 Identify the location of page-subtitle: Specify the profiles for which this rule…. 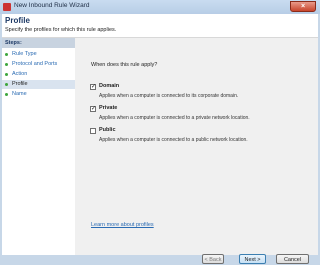
(61, 30).